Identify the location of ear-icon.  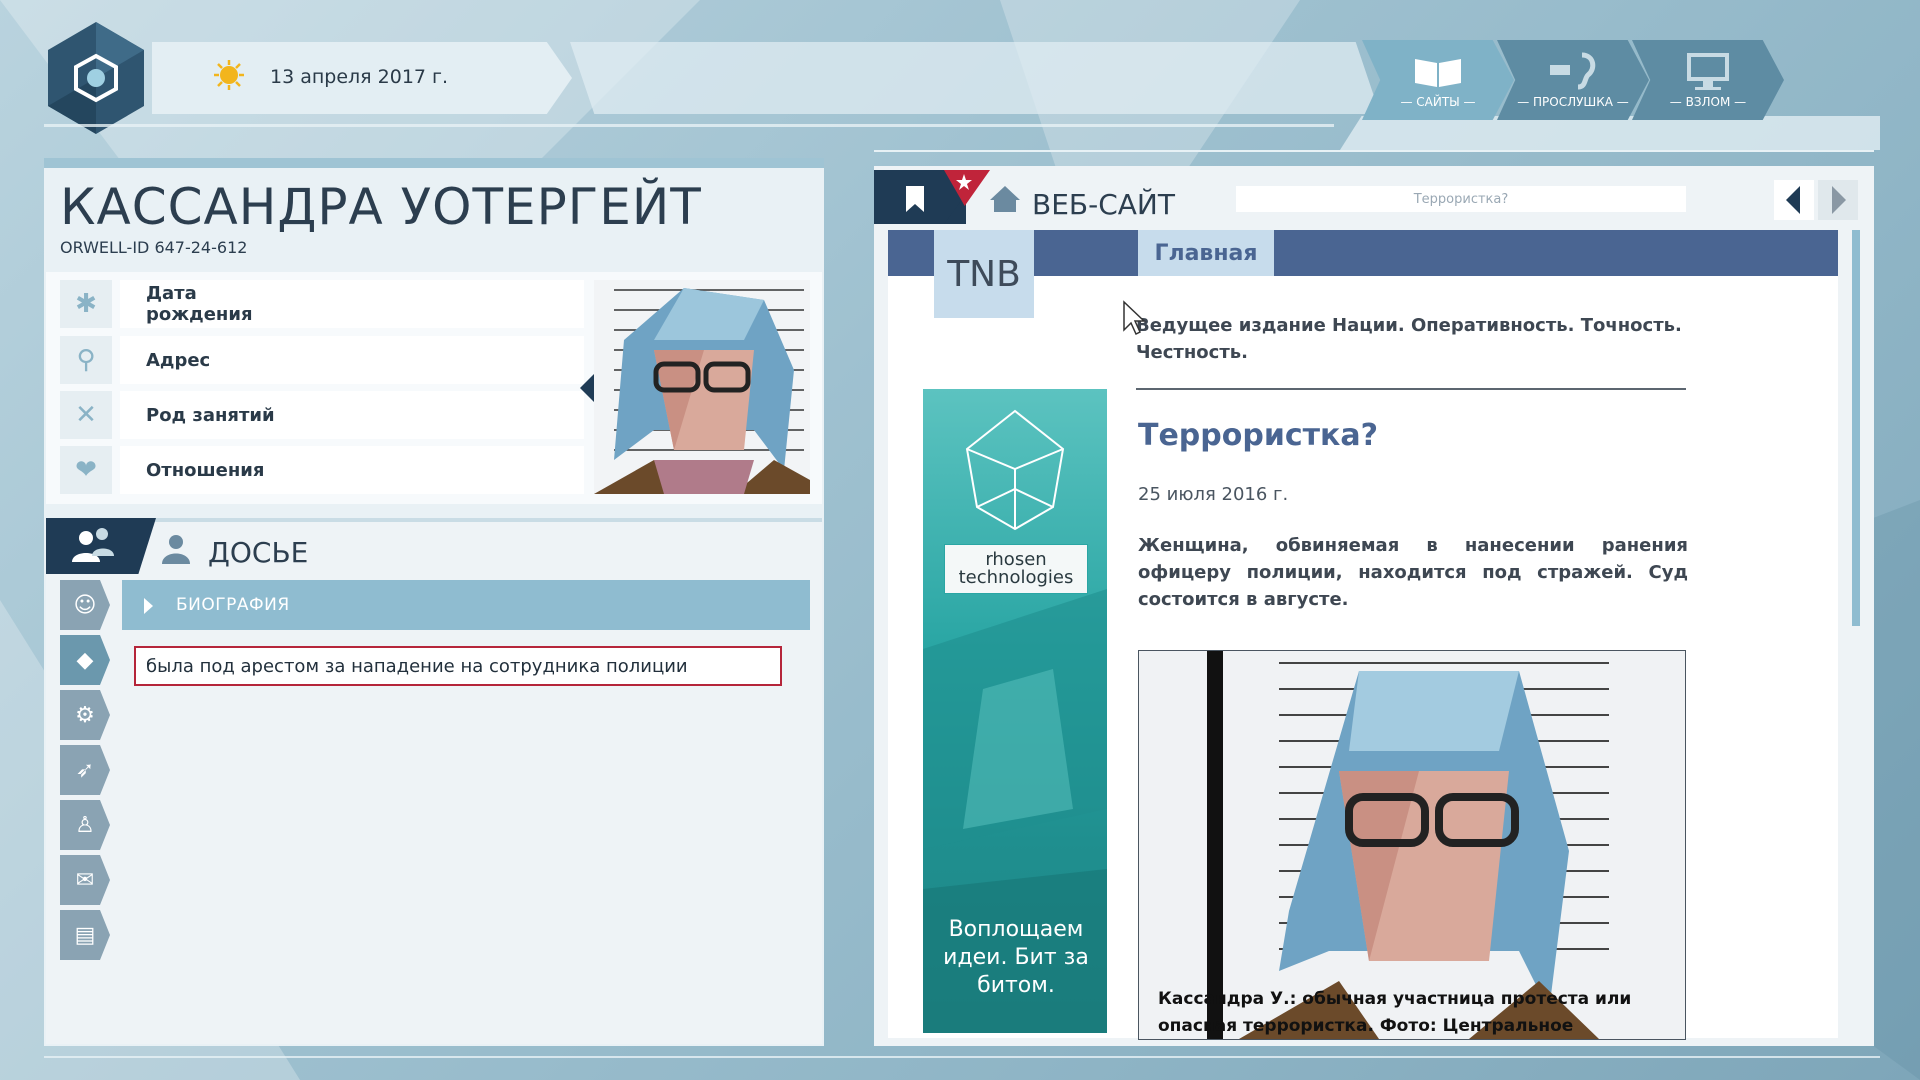
(1573, 71).